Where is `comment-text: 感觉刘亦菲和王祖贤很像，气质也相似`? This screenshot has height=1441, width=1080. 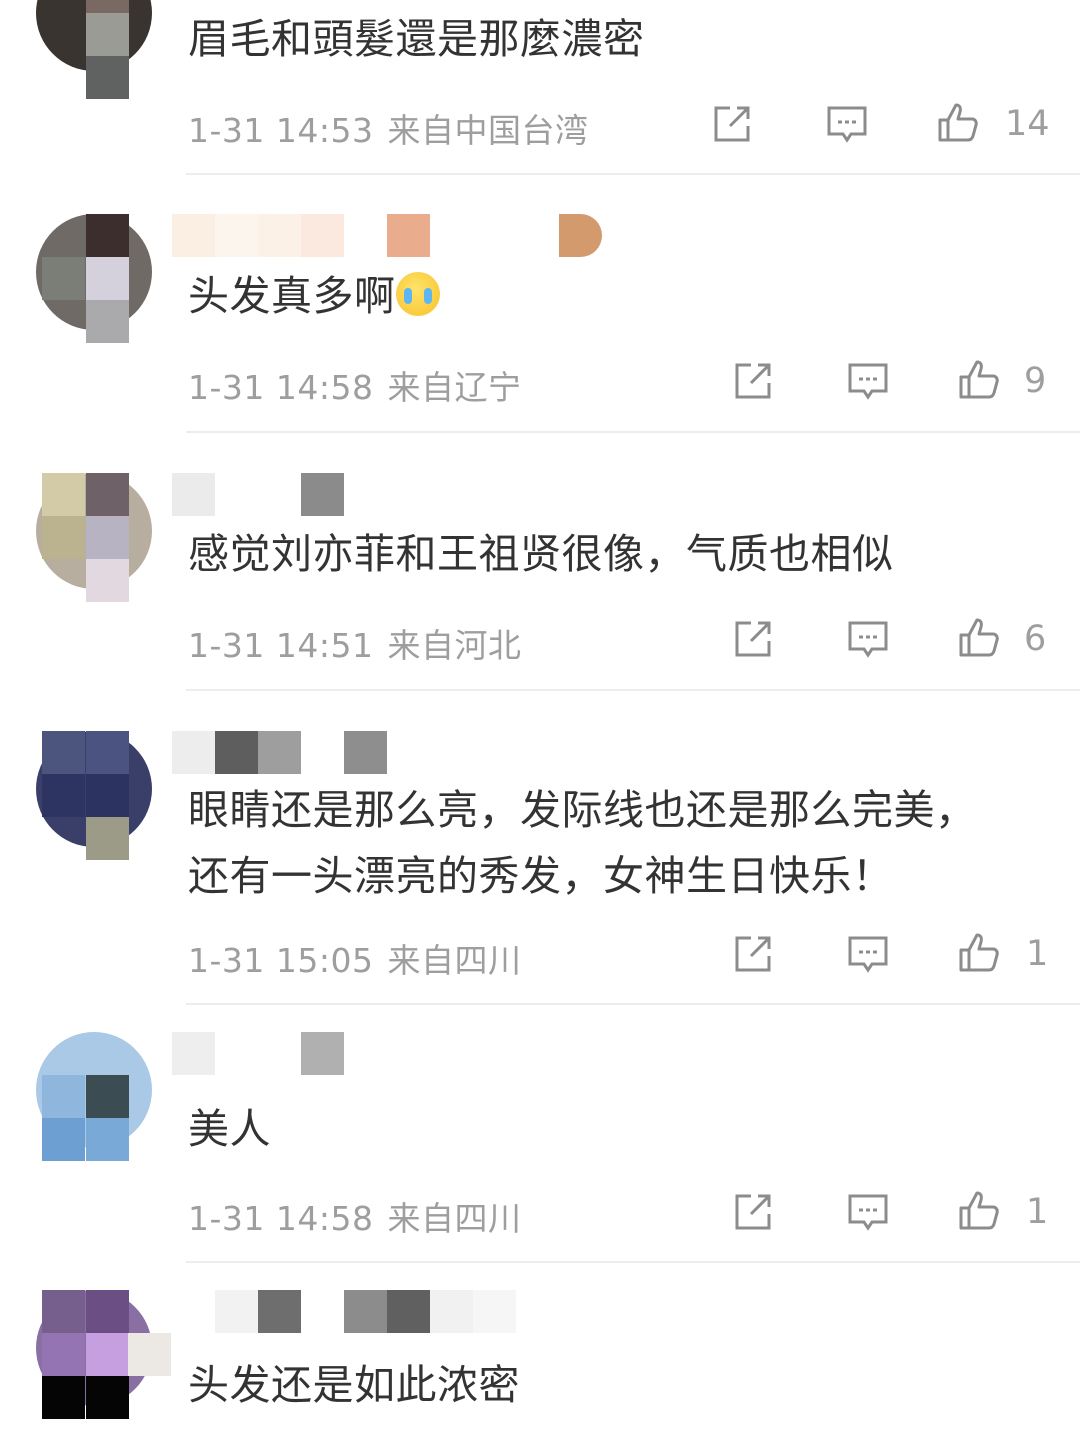
comment-text: 感觉刘亦菲和王祖贤很像，气质也相似 is located at coordinates (541, 554).